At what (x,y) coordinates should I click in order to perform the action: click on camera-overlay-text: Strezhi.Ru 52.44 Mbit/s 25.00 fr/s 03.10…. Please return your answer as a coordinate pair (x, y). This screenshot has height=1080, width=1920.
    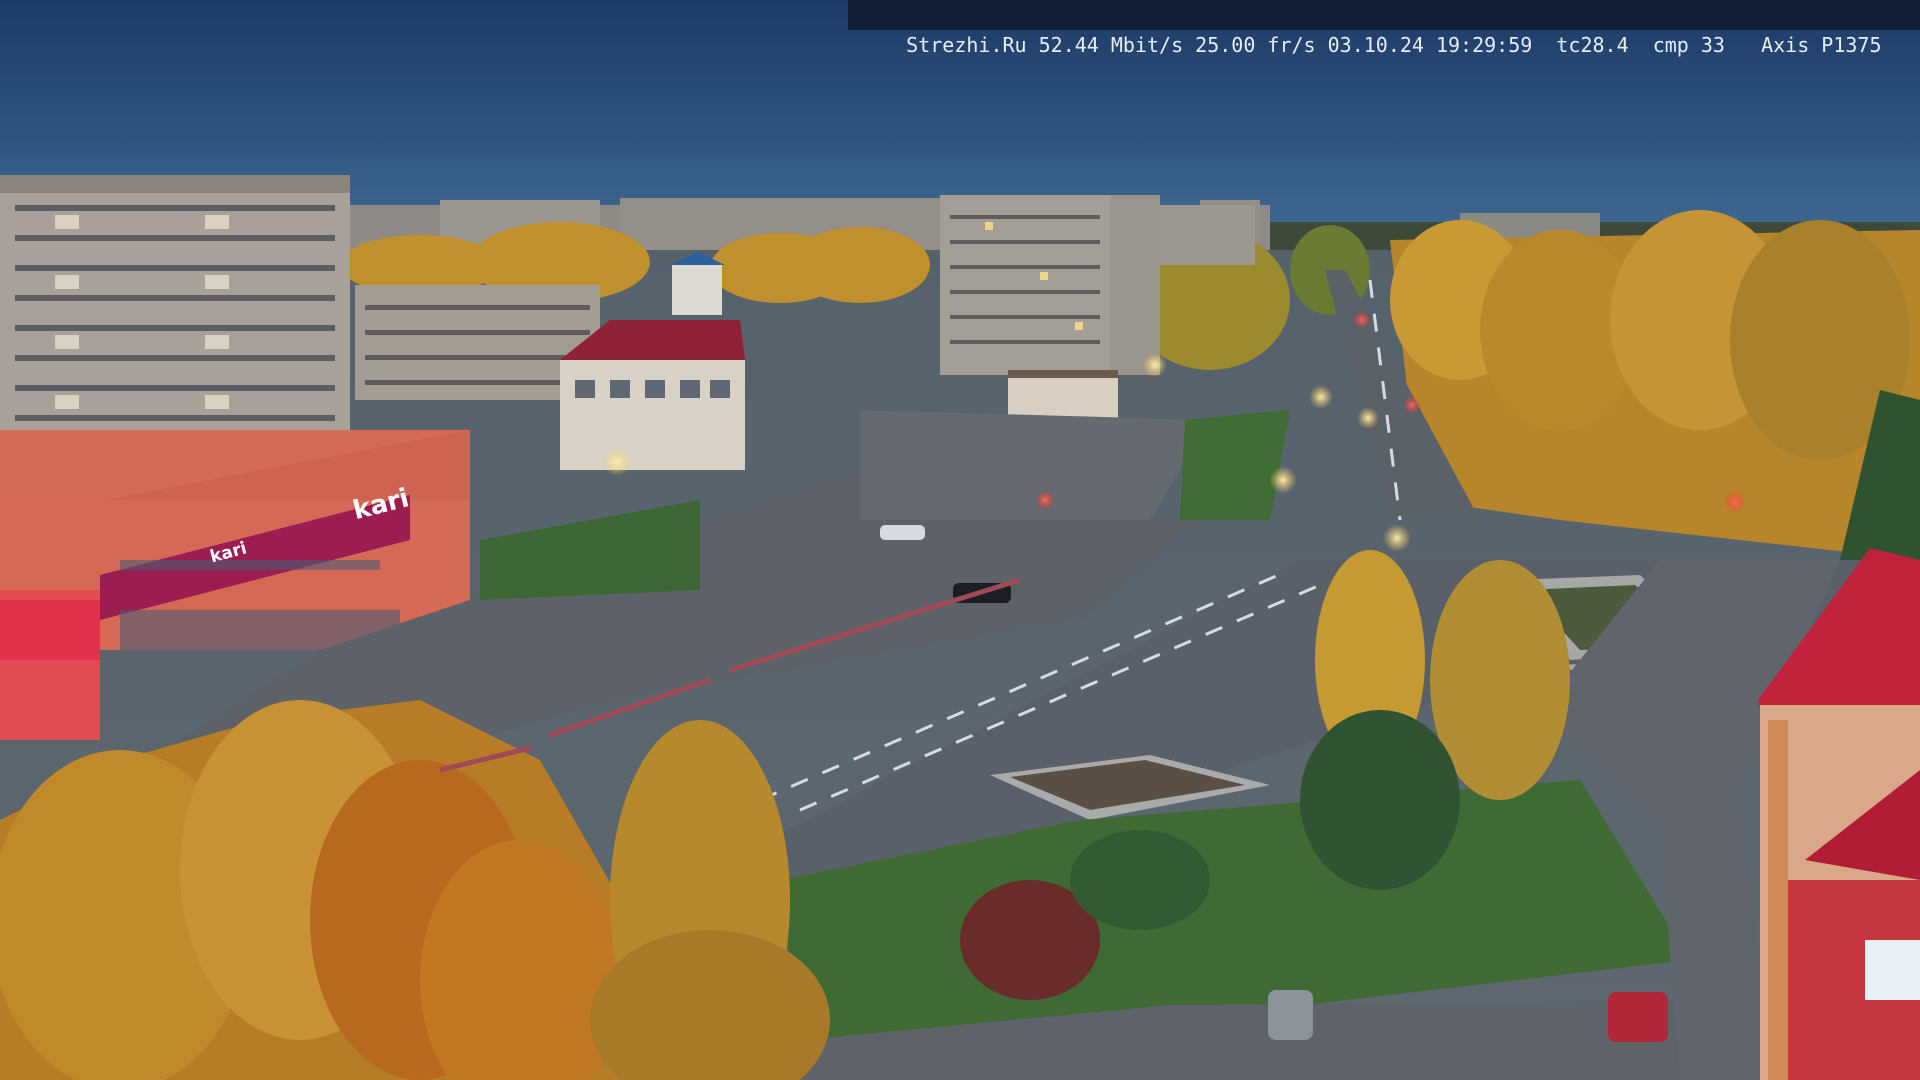
    Looking at the image, I should click on (1394, 45).